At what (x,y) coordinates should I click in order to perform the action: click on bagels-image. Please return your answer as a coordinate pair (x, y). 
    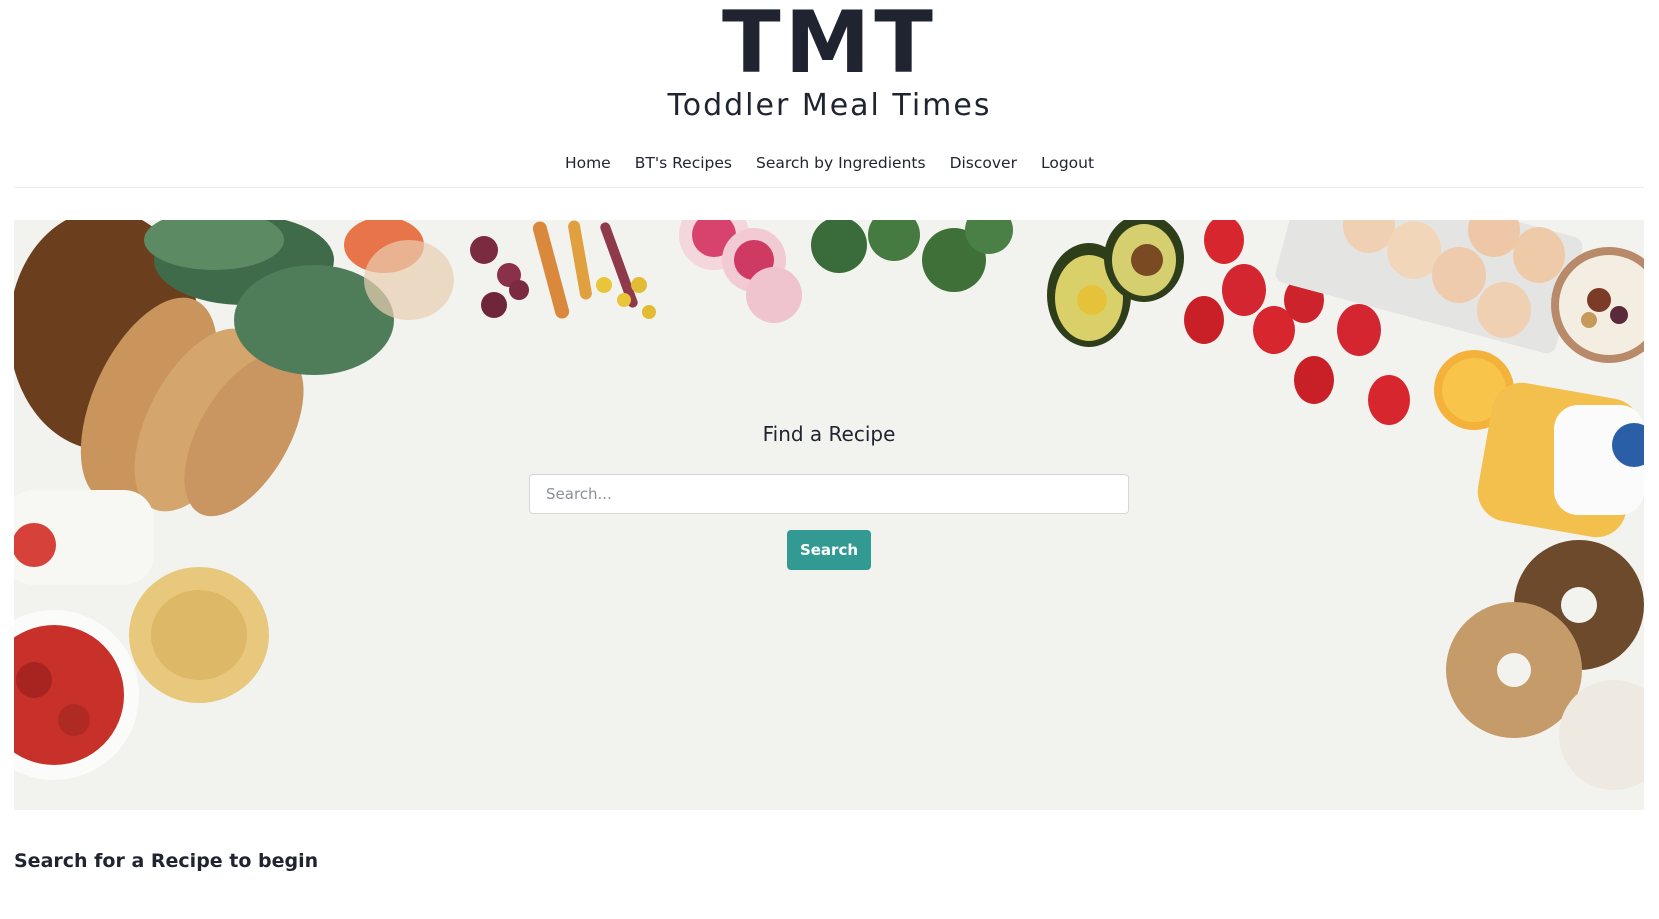
    Looking at the image, I should click on (1545, 665).